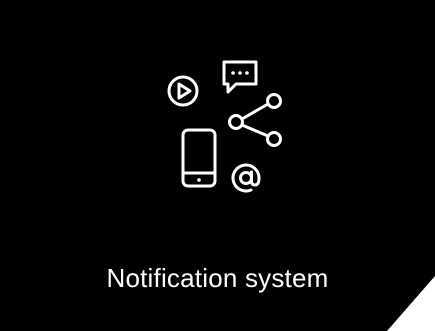  What do you see at coordinates (217, 278) in the screenshot?
I see `card-title: Notification system` at bounding box center [217, 278].